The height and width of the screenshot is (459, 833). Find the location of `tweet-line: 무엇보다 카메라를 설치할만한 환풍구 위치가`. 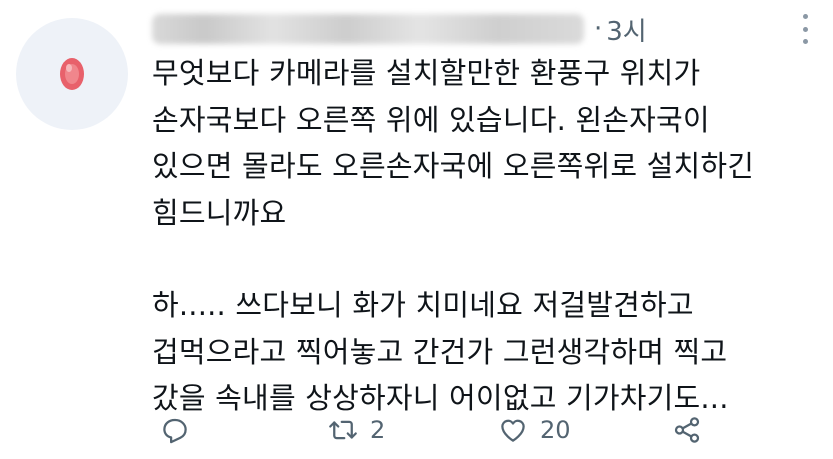

tweet-line: 무엇보다 카메라를 설치할만한 환풍구 위치가 is located at coordinates (426, 73).